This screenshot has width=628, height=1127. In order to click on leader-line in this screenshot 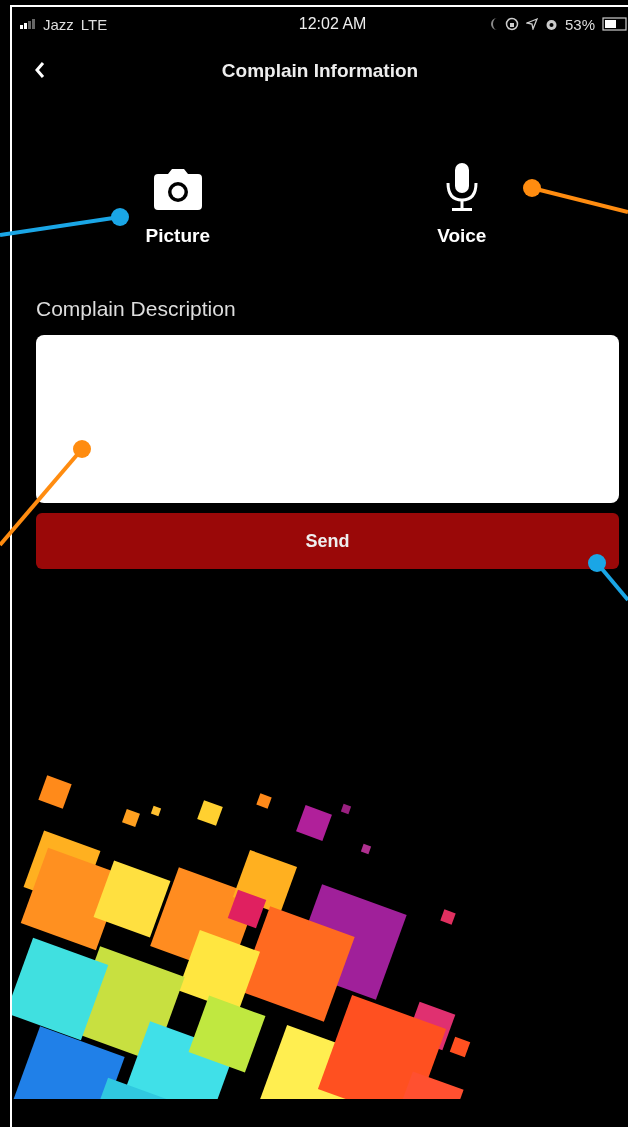, I will do `click(608, 578)`.